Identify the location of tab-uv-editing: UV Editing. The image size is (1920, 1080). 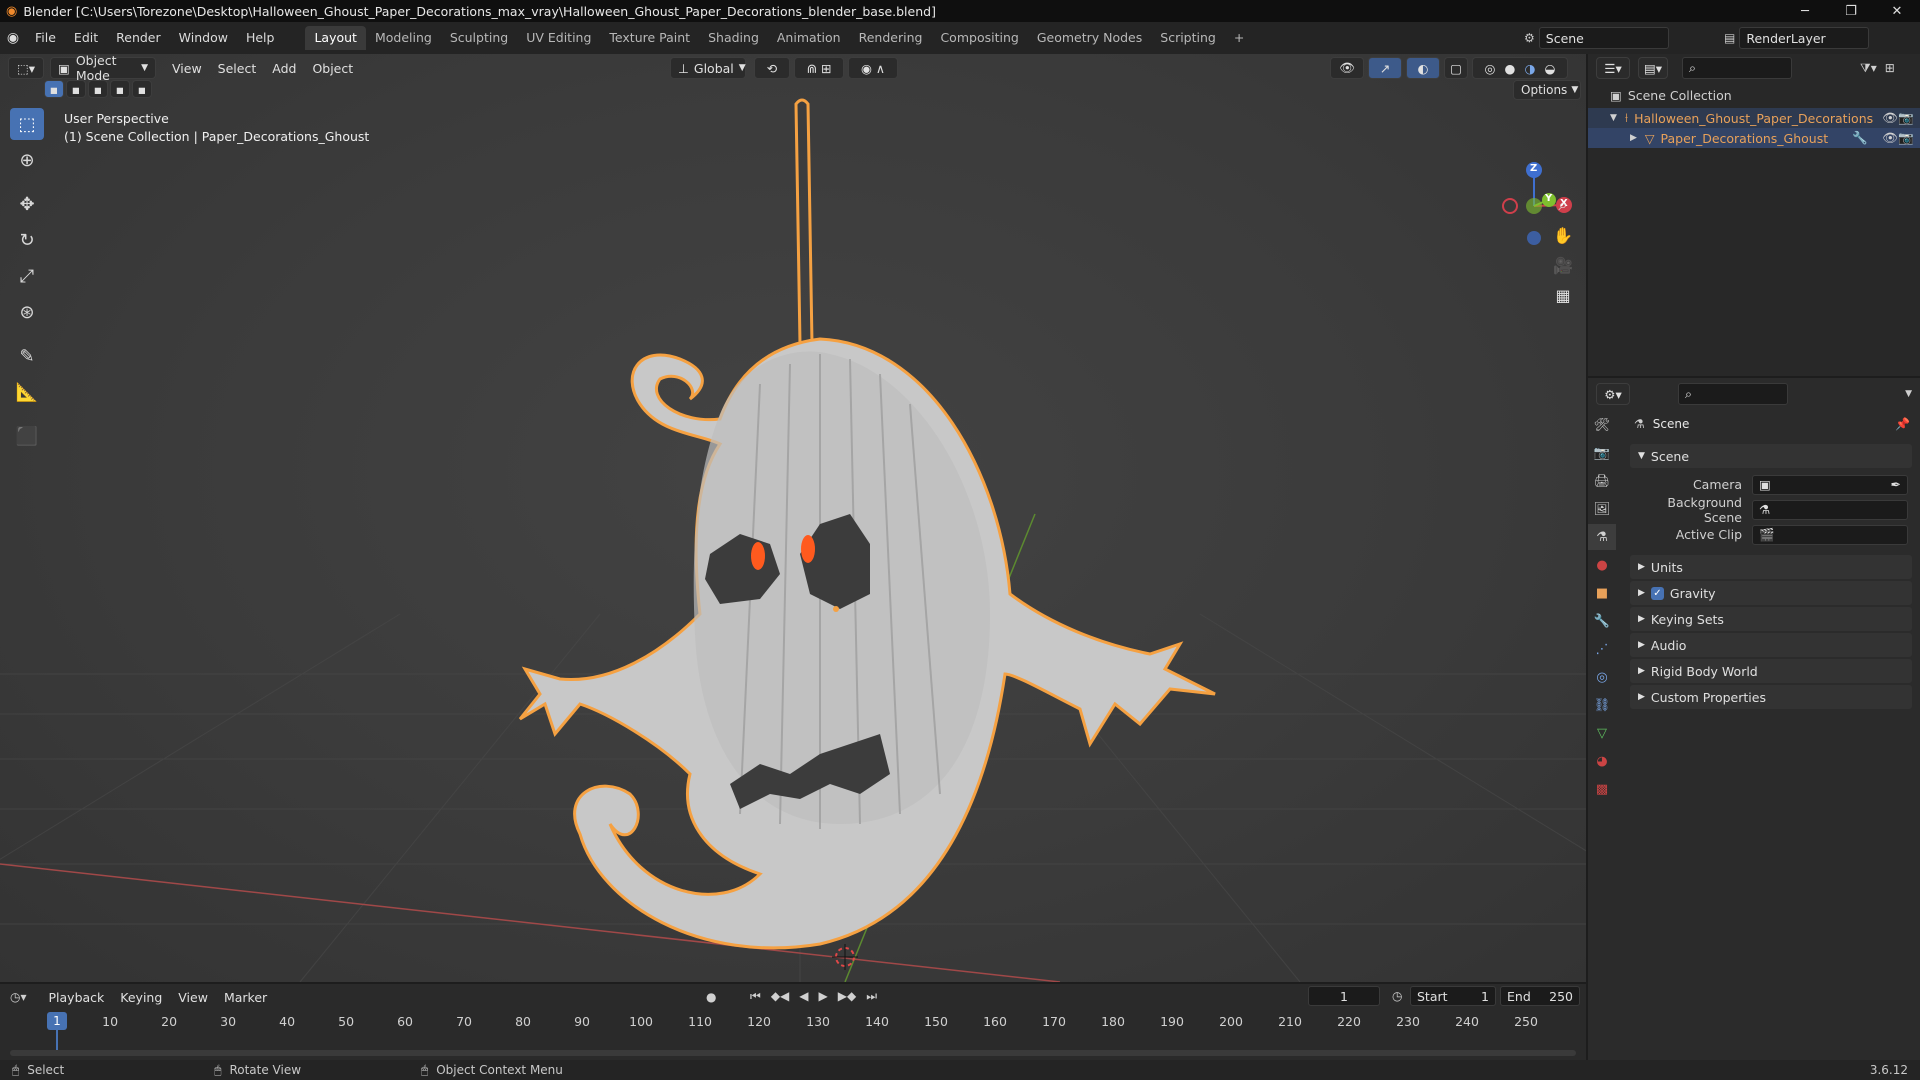
(558, 38).